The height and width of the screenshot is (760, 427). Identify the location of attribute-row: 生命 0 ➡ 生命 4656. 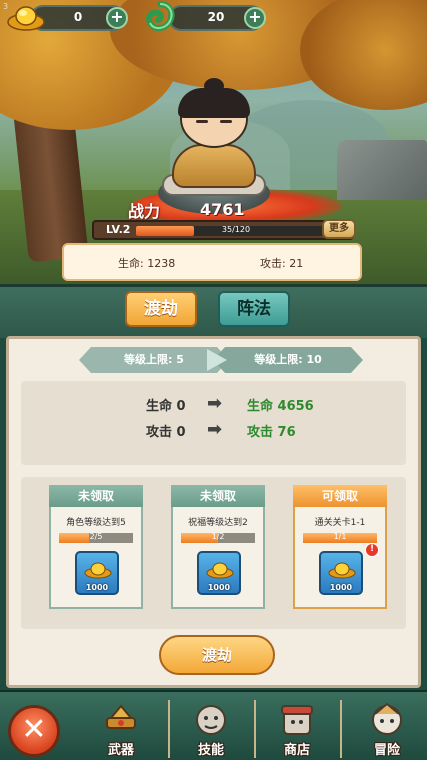
(213, 406).